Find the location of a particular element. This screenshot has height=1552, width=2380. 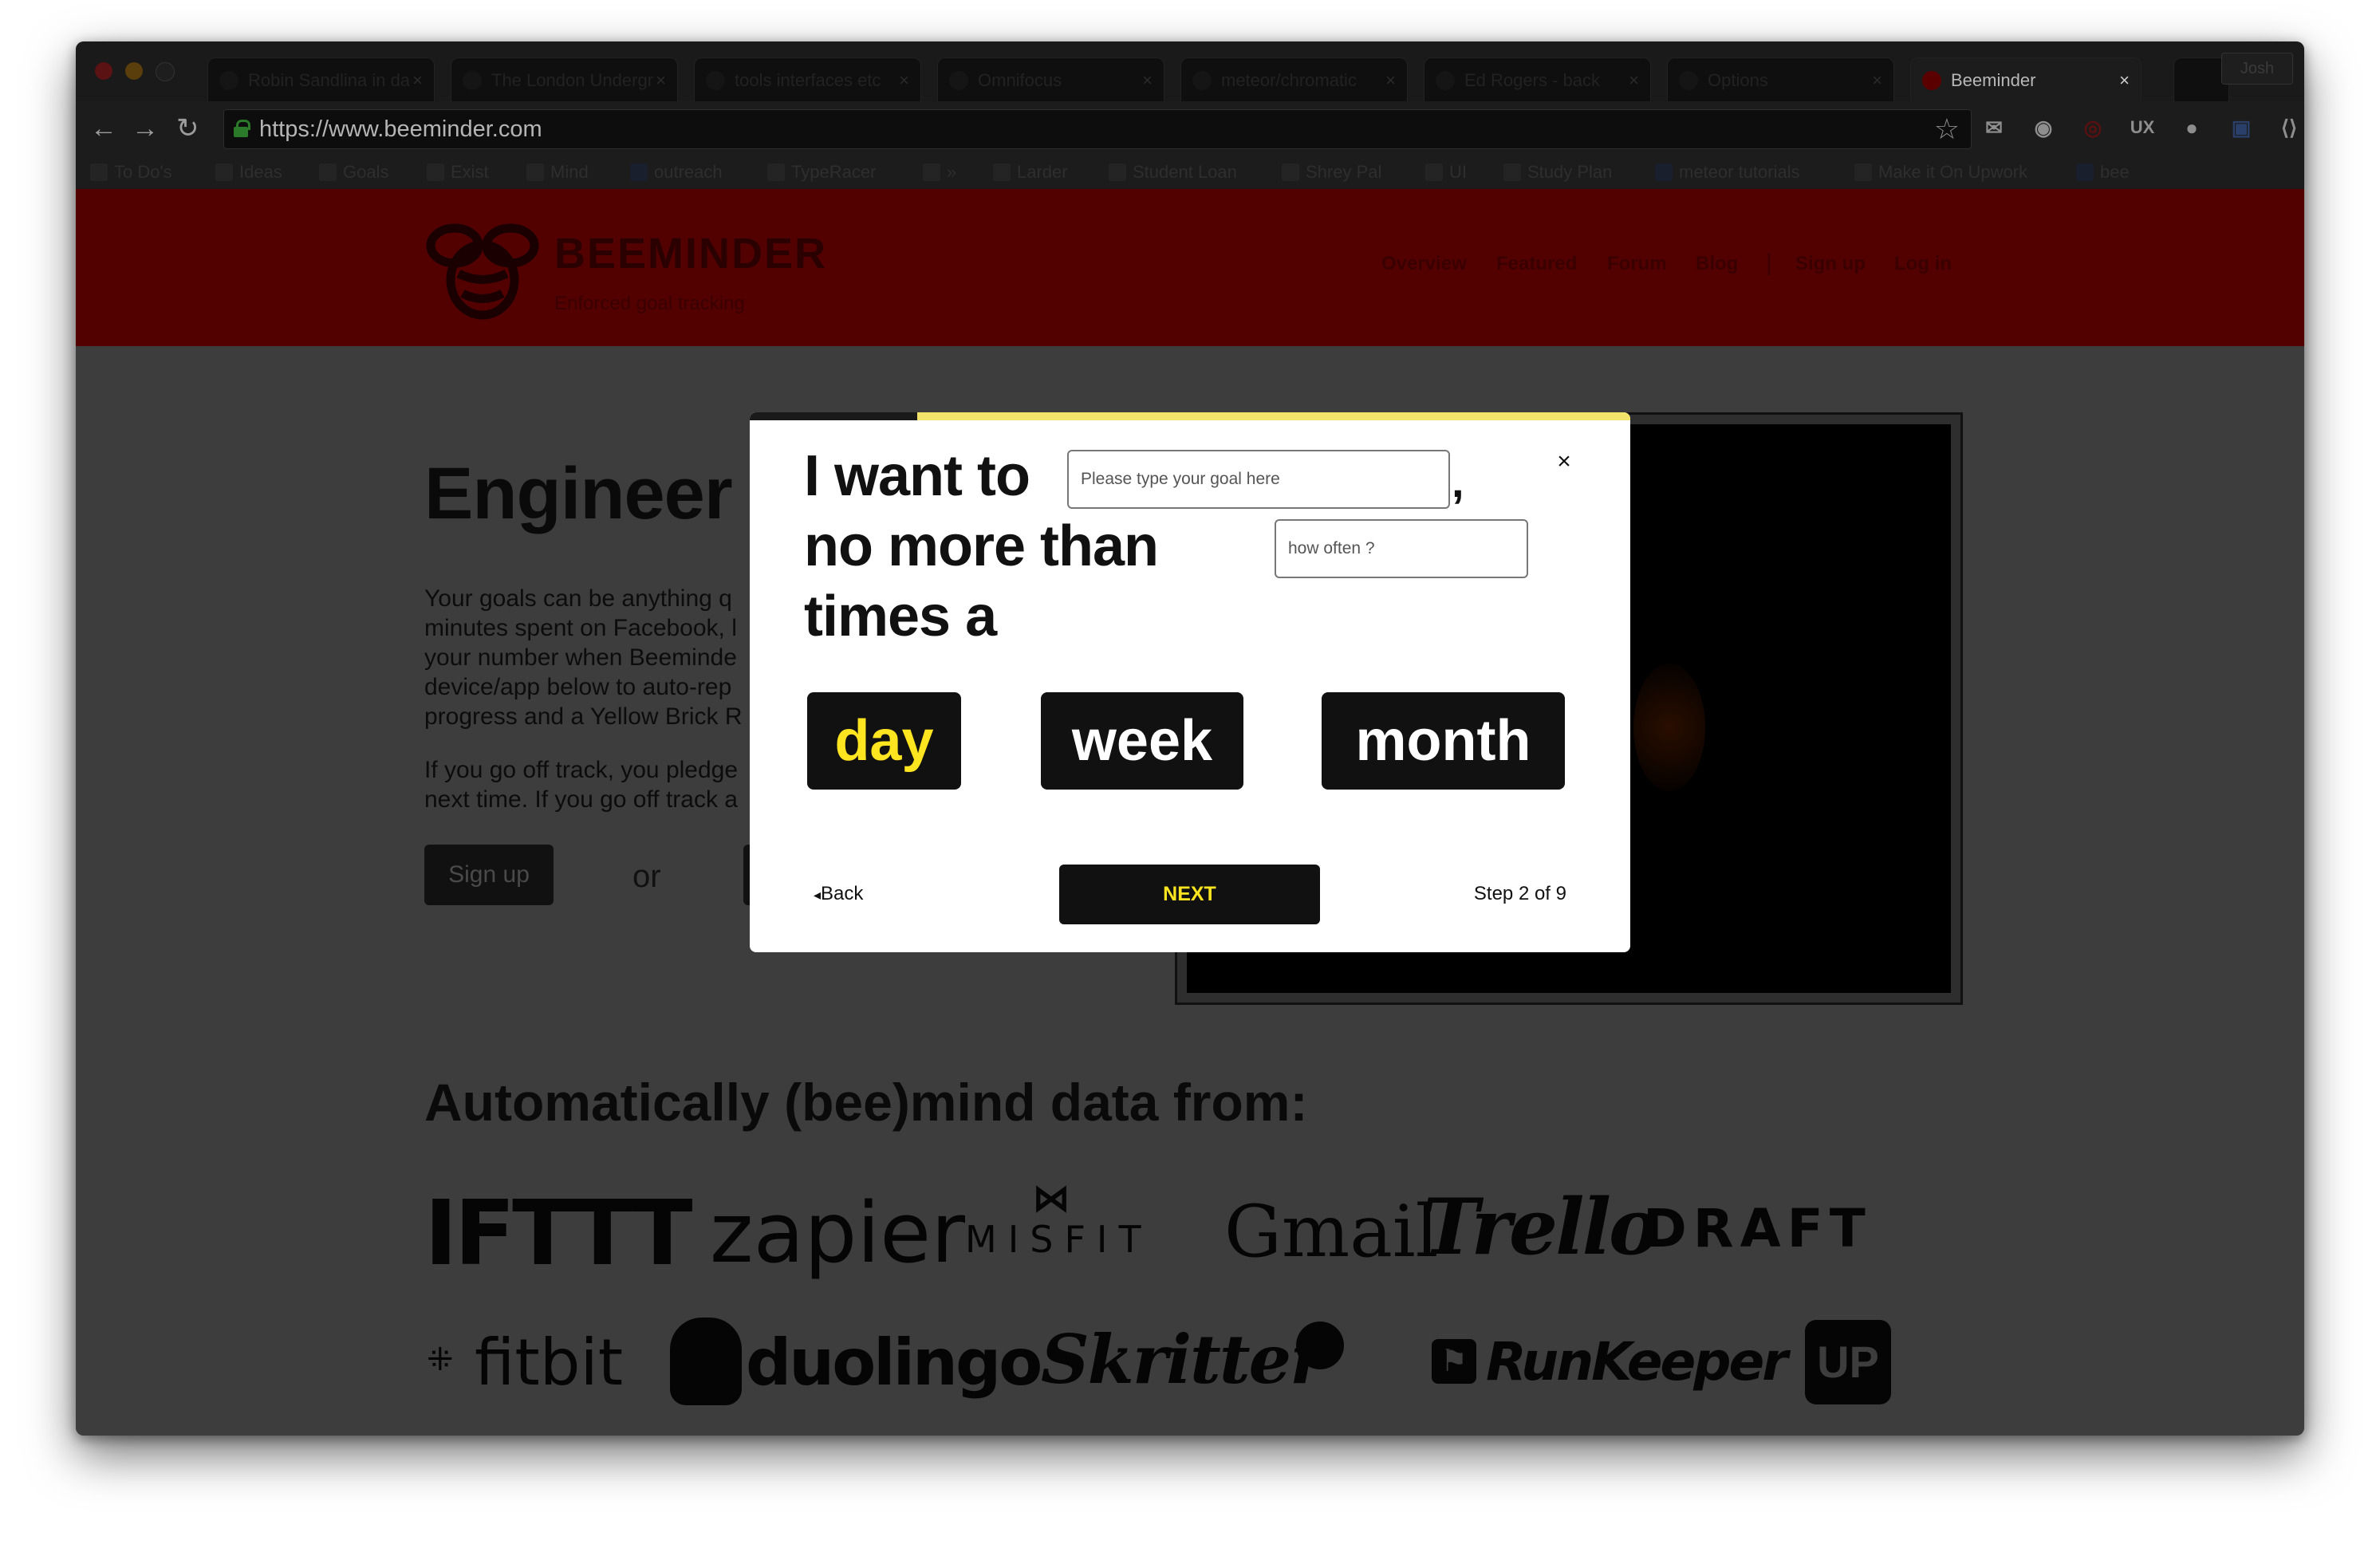

bookmark-item: TypeRacer is located at coordinates (821, 172).